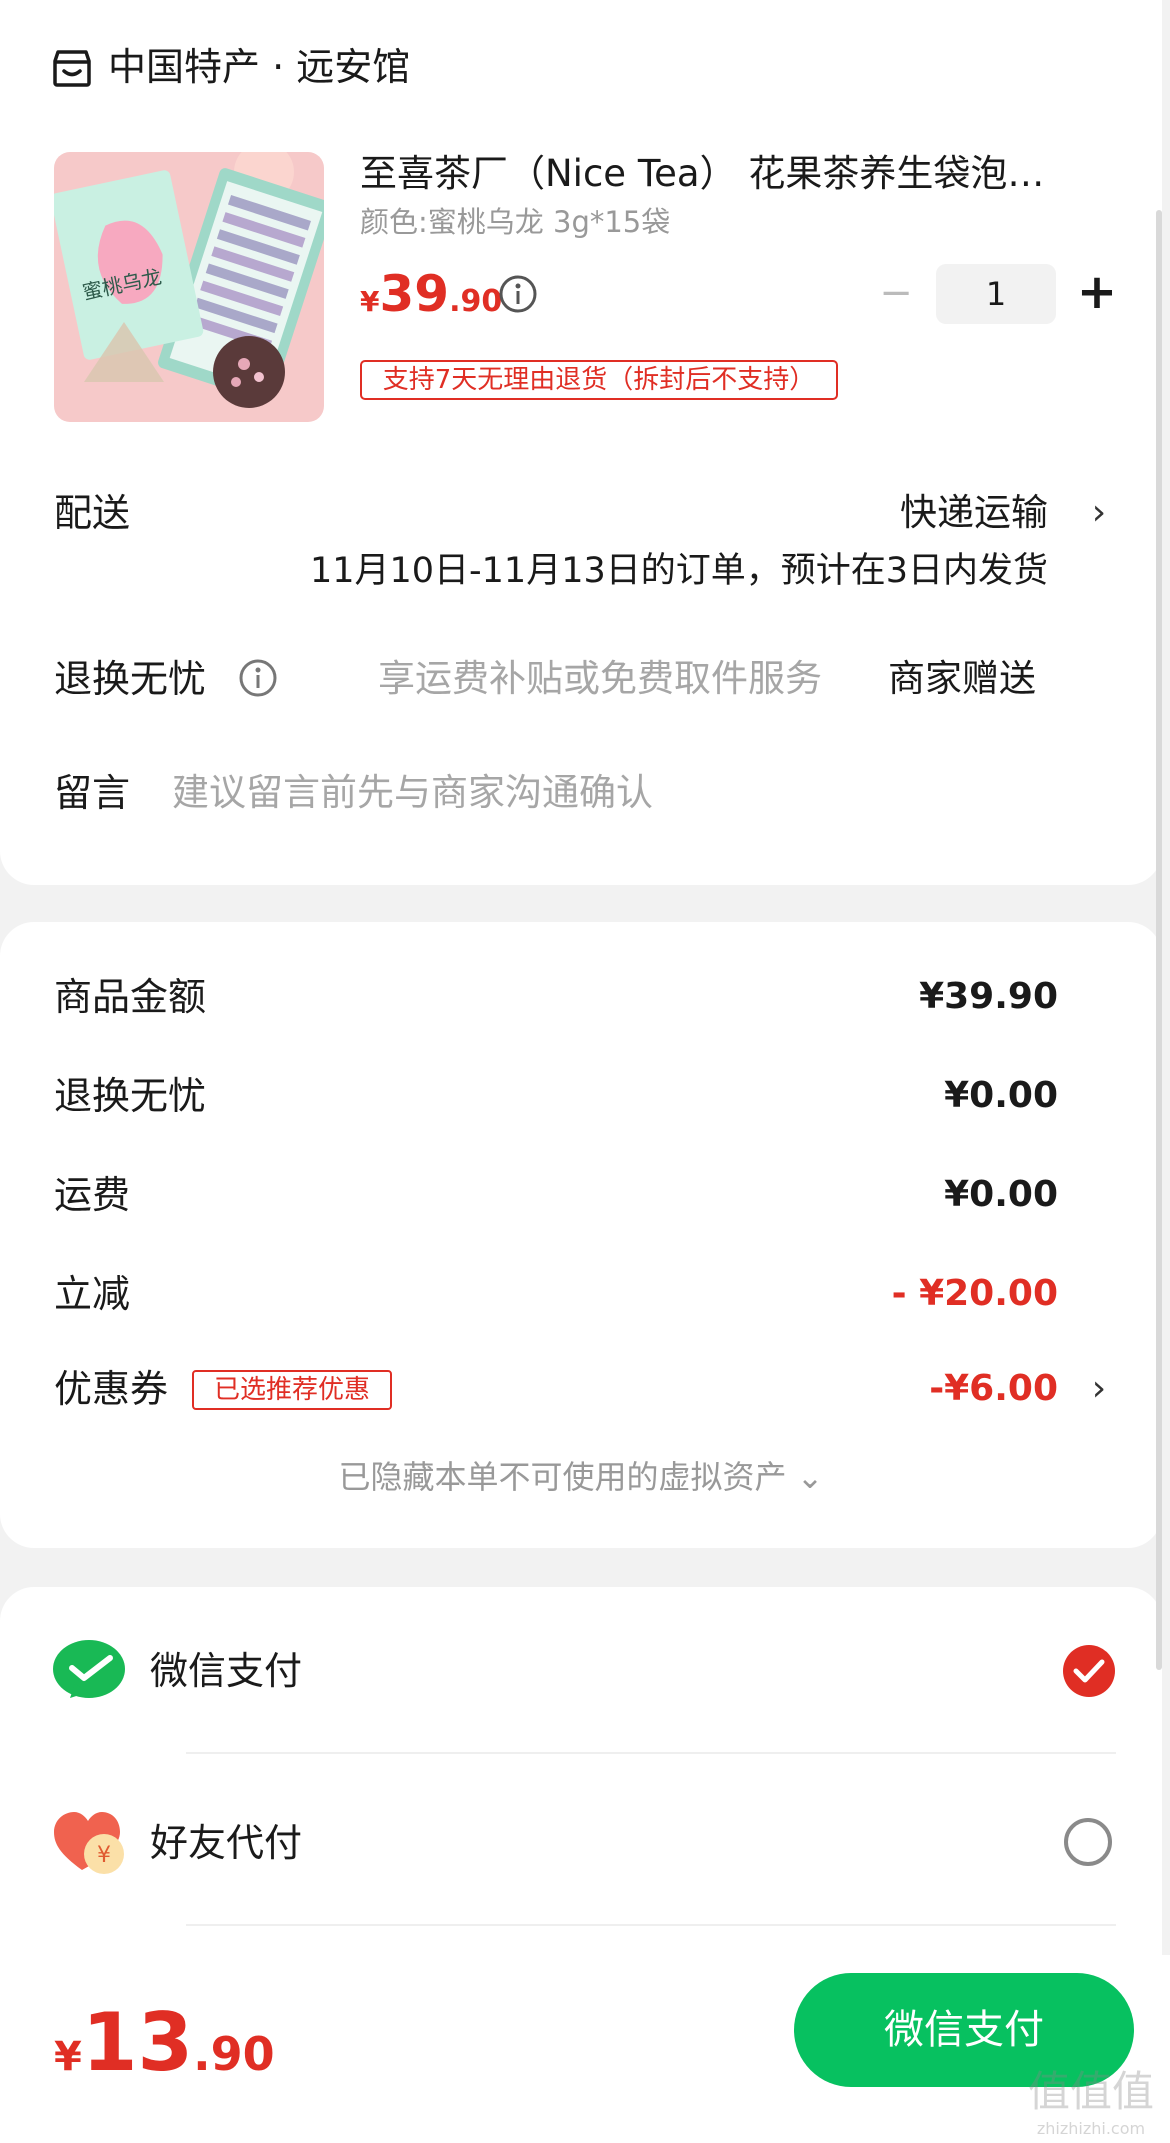 The image size is (1170, 2143). Describe the element at coordinates (292, 1390) in the screenshot. I see `coupon-tag: 已选推荐优惠` at that location.